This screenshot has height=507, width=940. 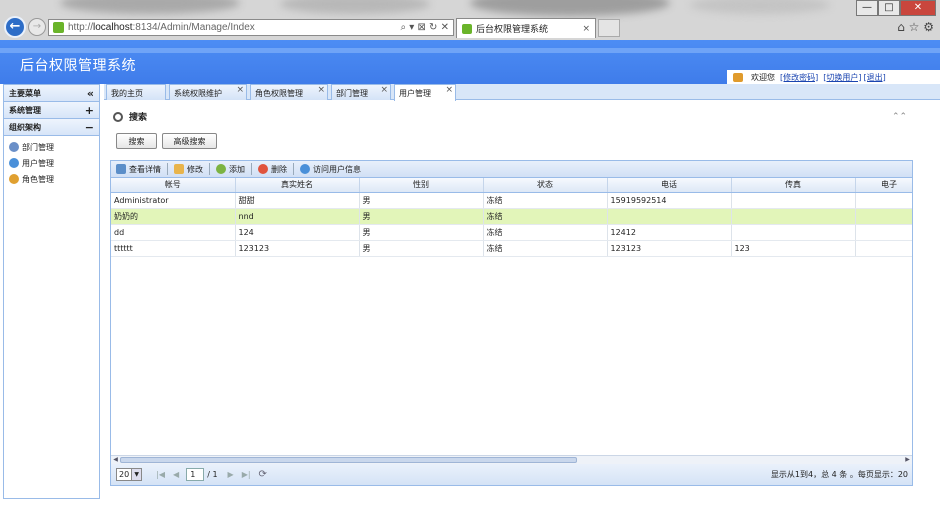 I want to click on scroll-right-icon: ▶, so click(x=907, y=460).